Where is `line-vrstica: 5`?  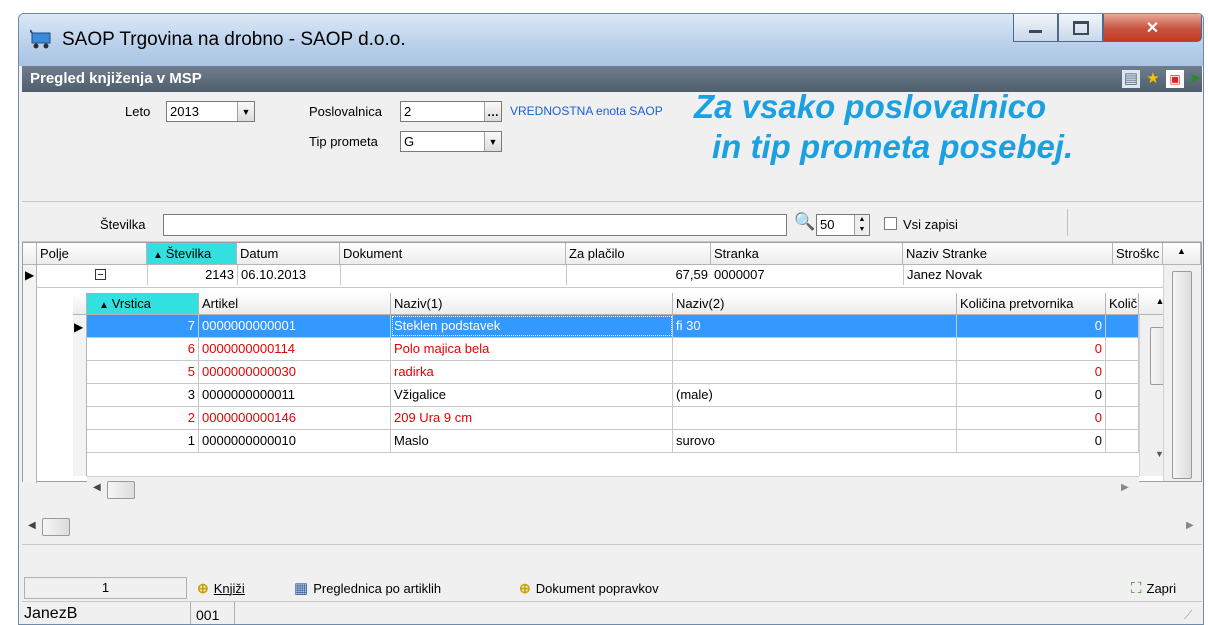
line-vrstica: 5 is located at coordinates (143, 372).